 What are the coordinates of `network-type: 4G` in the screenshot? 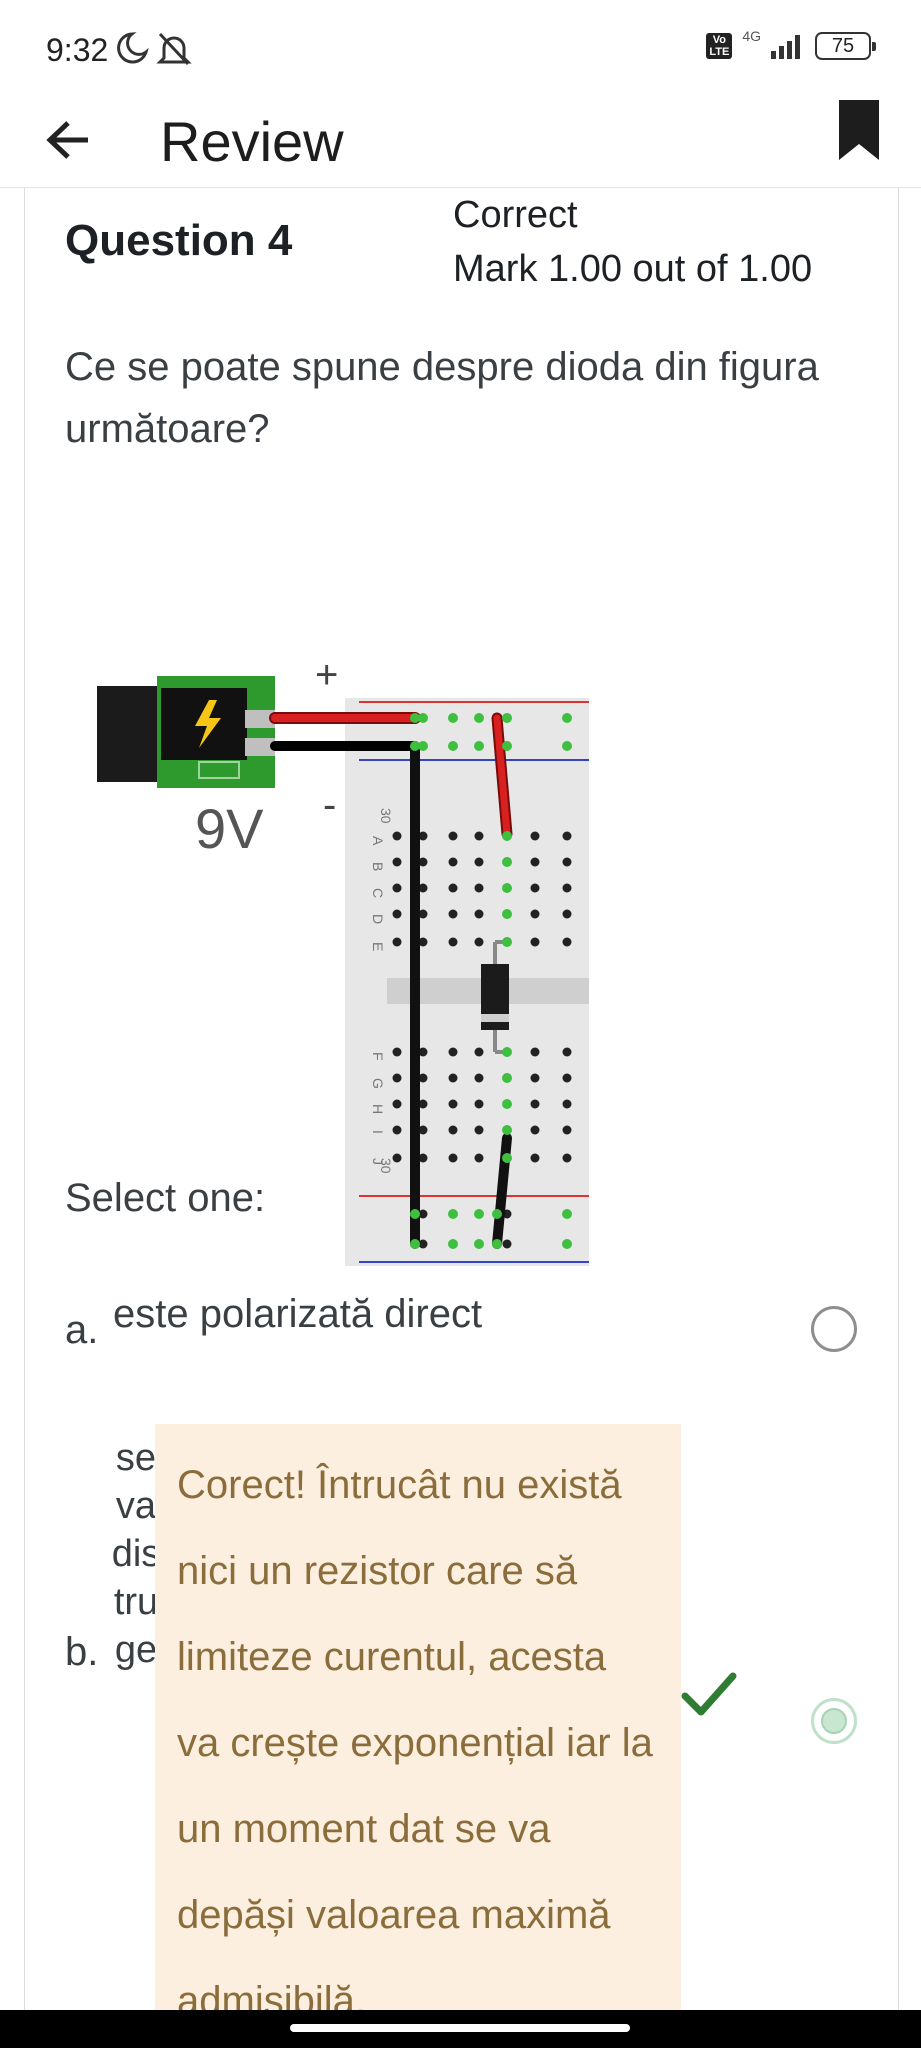 It's located at (751, 36).